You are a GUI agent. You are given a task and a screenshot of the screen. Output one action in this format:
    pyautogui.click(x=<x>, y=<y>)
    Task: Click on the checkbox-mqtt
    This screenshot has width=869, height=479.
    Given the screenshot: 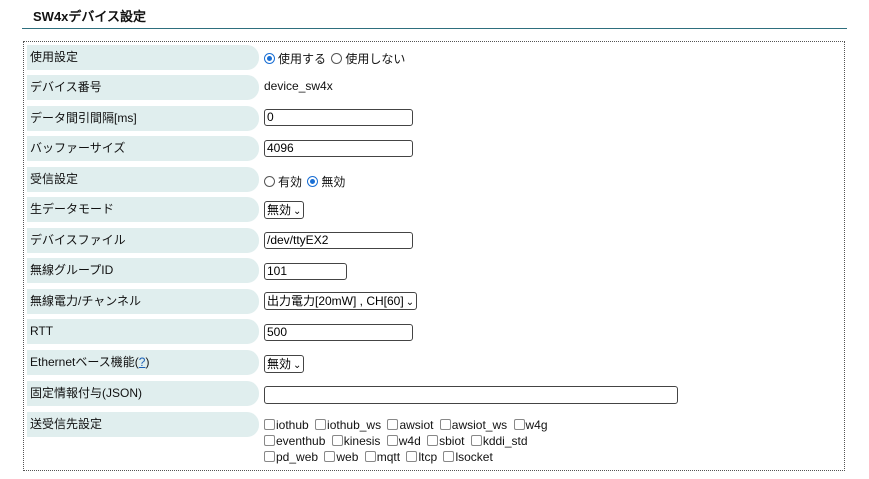 What is the action you would take?
    pyautogui.click(x=370, y=456)
    